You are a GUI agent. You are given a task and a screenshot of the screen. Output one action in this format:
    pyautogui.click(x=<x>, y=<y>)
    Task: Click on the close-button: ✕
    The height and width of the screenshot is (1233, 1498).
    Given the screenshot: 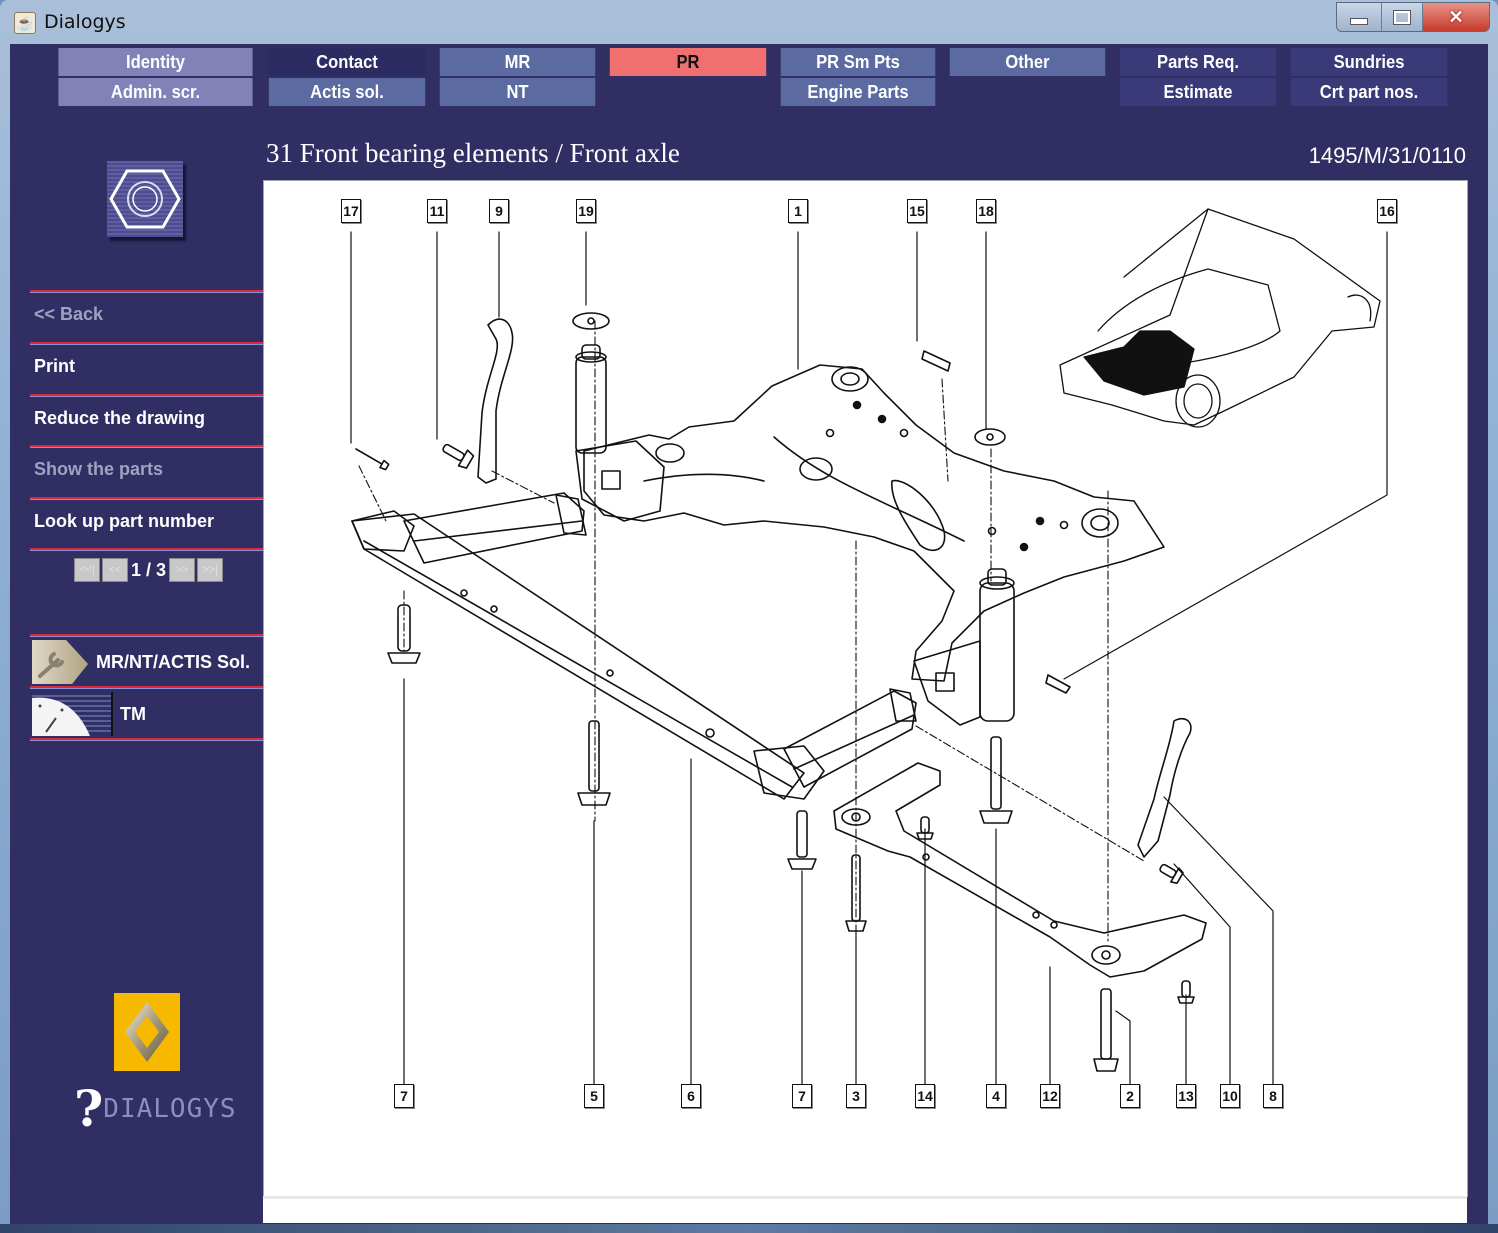 What is the action you would take?
    pyautogui.click(x=1456, y=17)
    